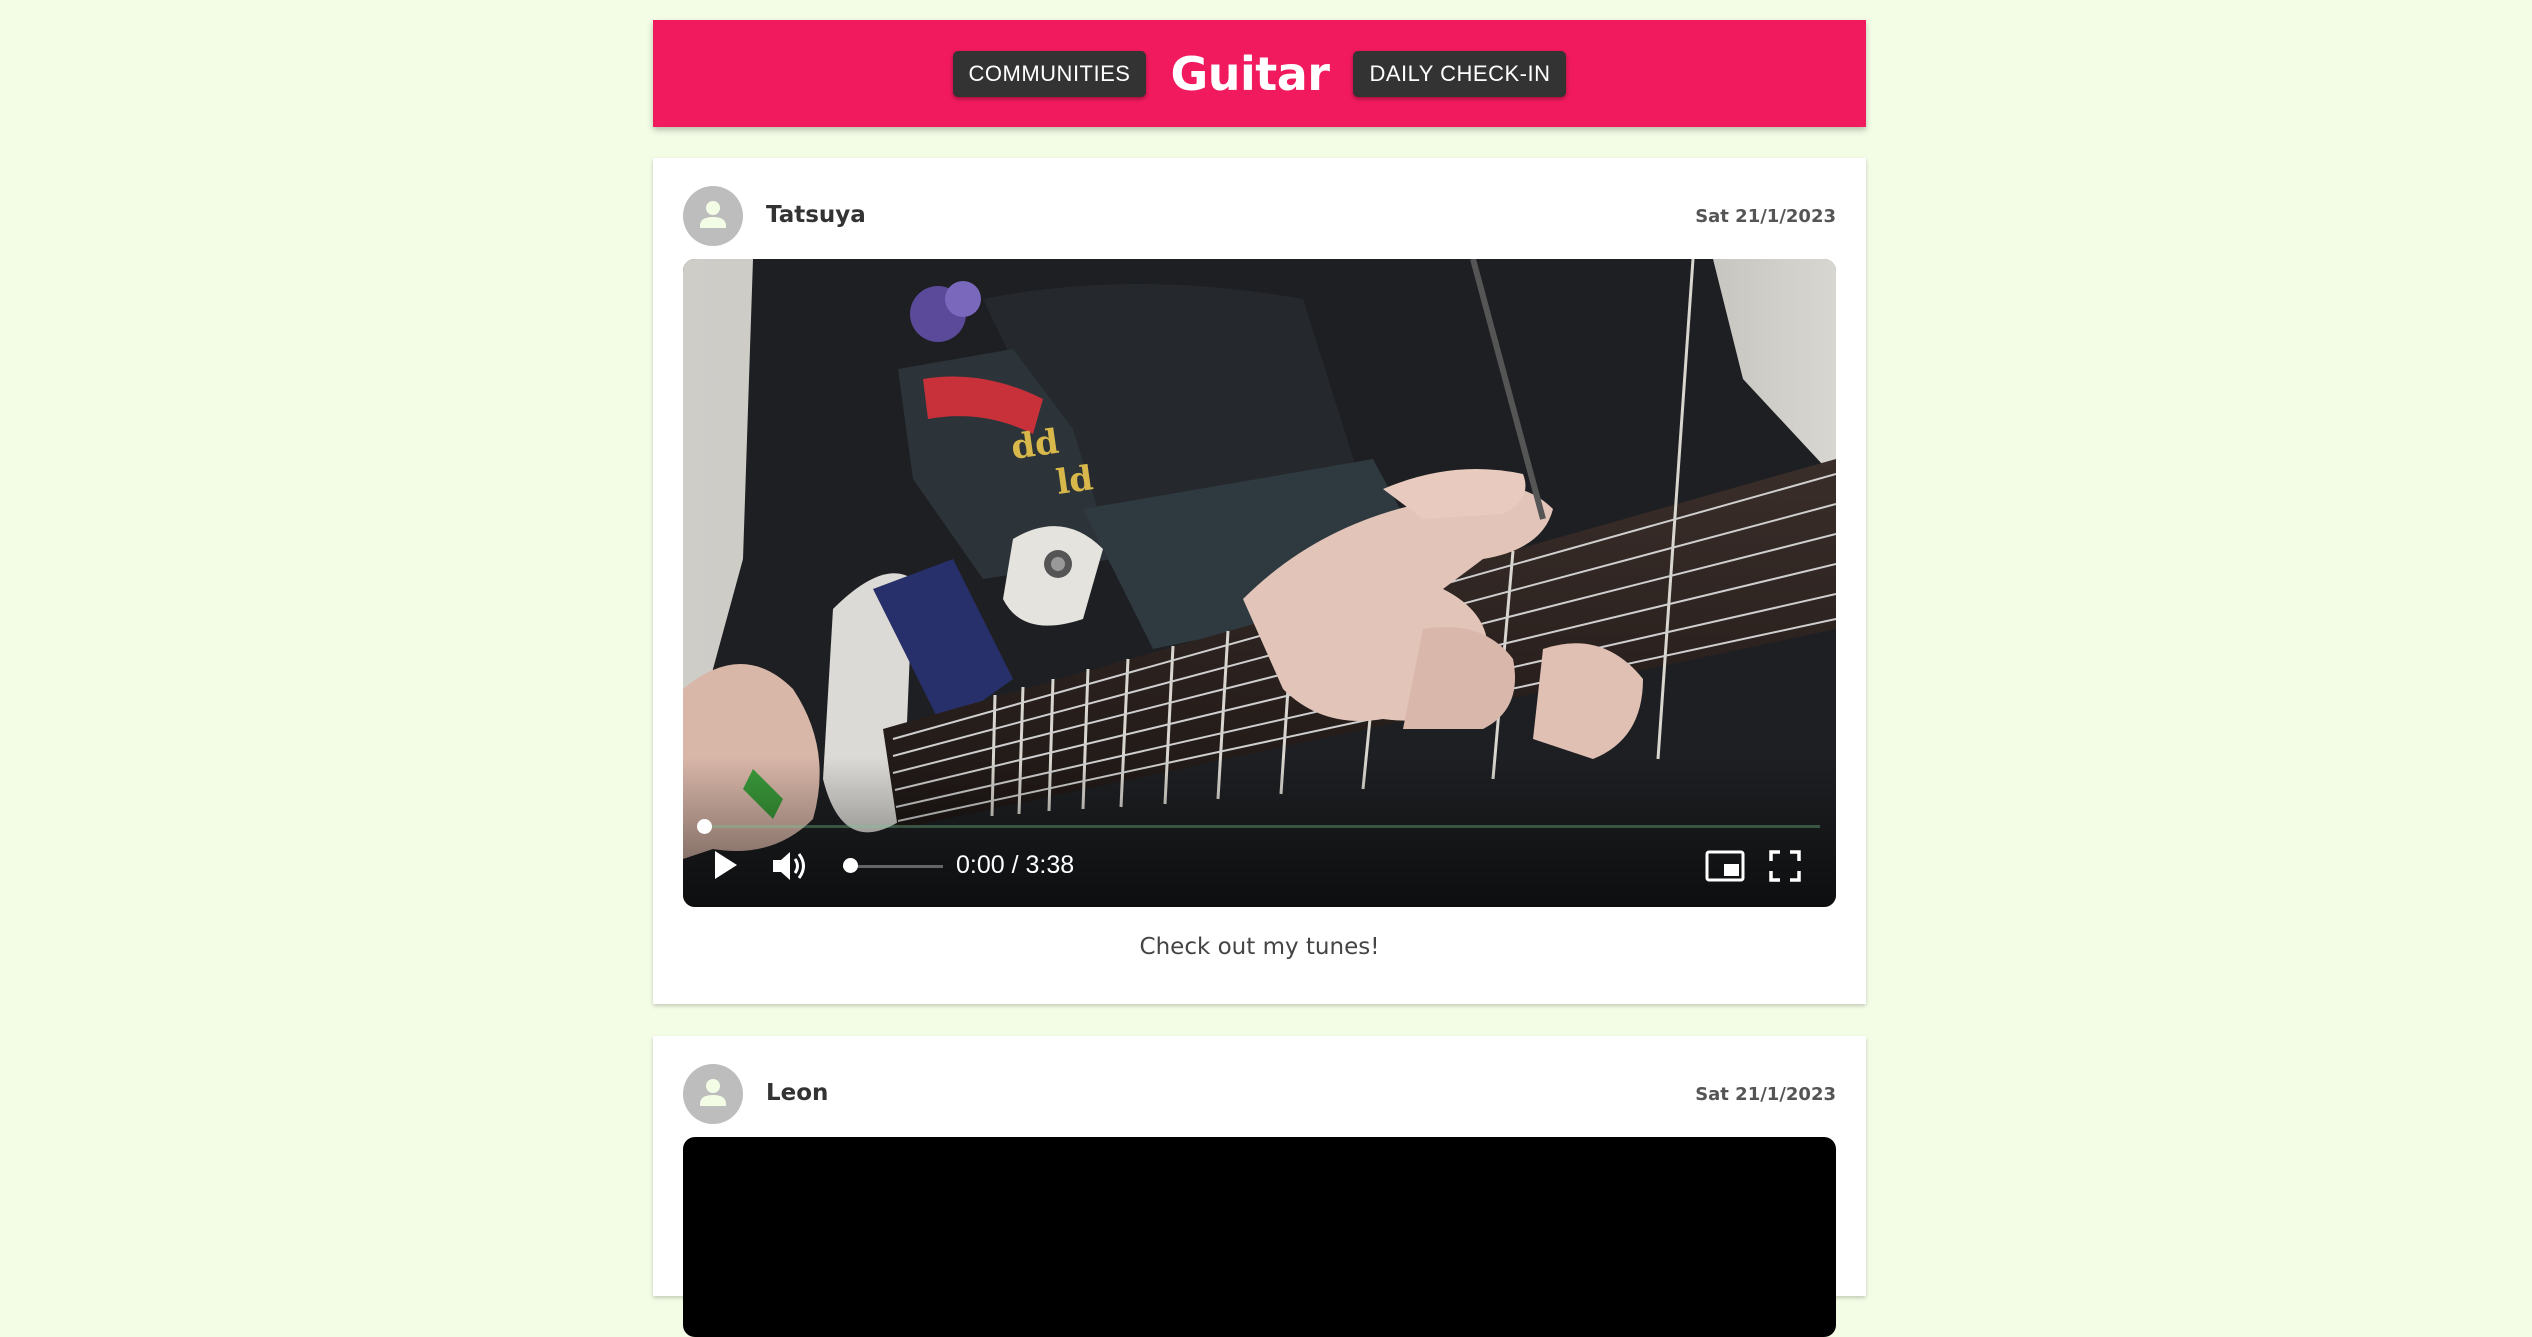 The image size is (2532, 1337). What do you see at coordinates (1261, 826) in the screenshot?
I see `progress-bar` at bounding box center [1261, 826].